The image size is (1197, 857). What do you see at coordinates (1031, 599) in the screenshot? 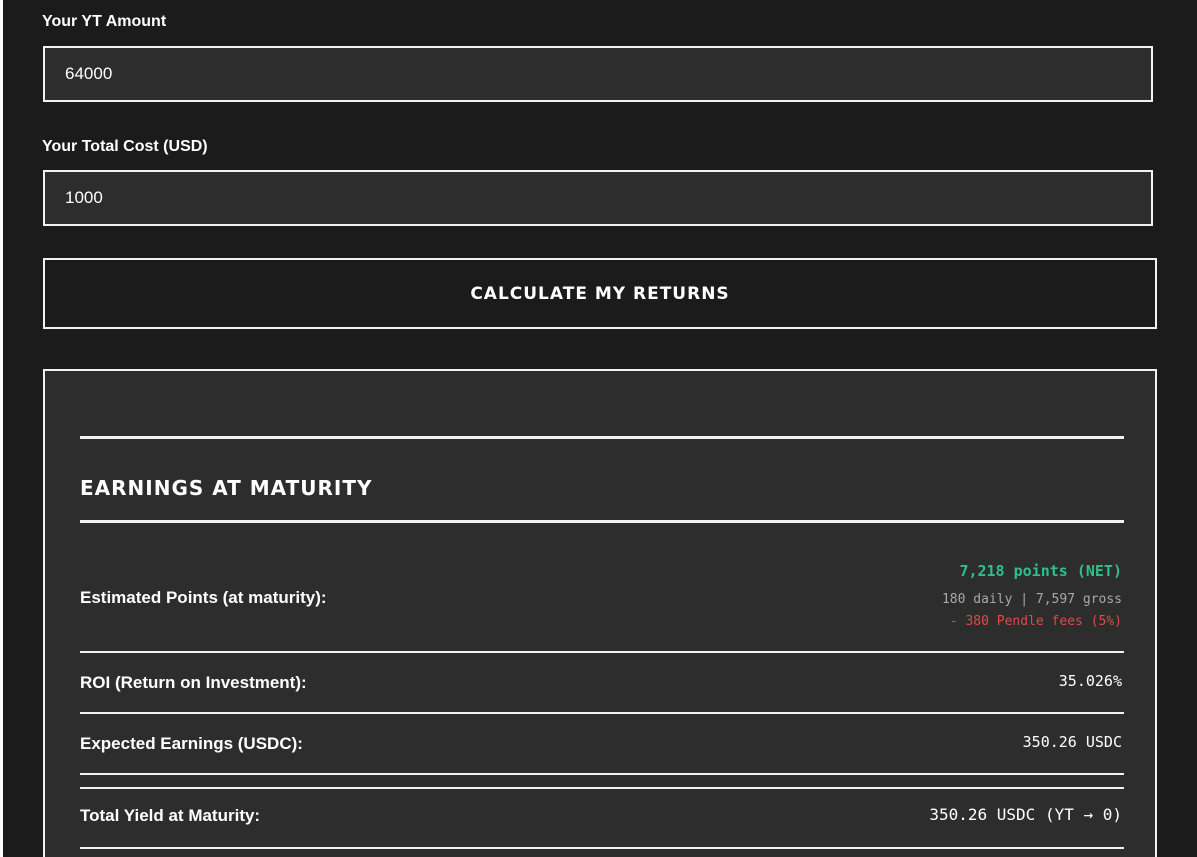
I see `points-breakdown-value: 180 daily | 7,597 gross` at bounding box center [1031, 599].